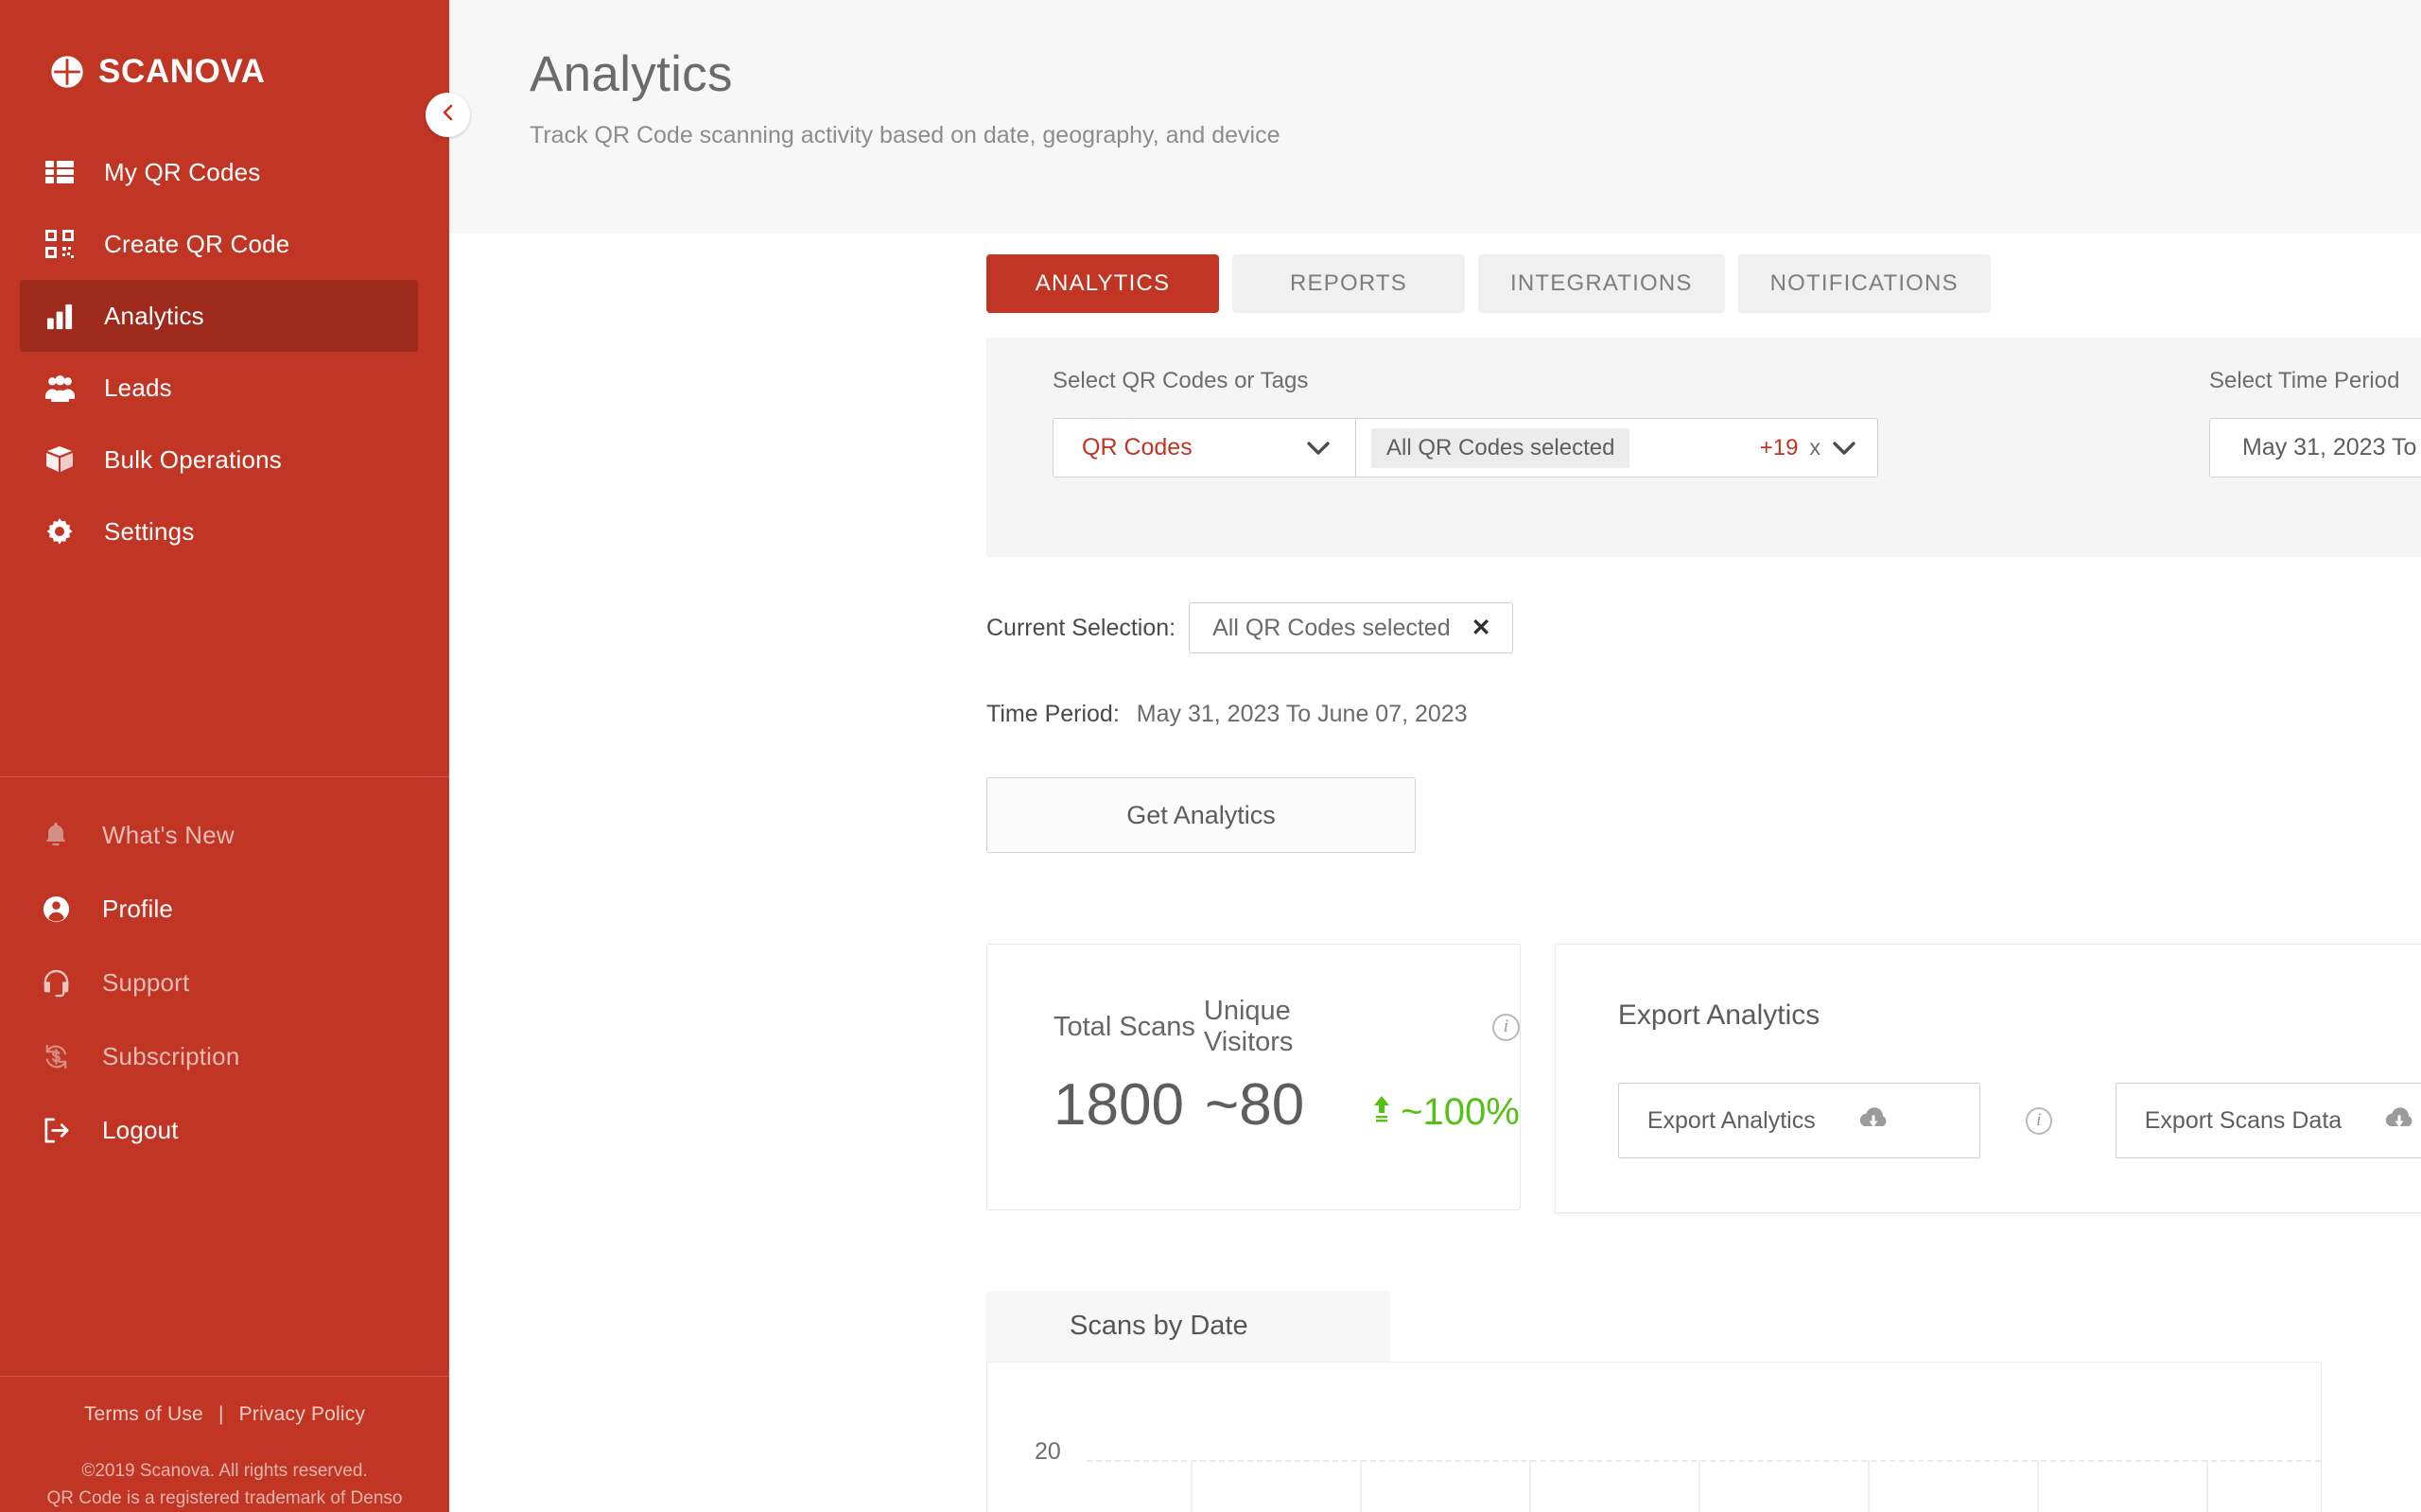  Describe the element at coordinates (1119, 1105) in the screenshot. I see `total-scans-value: 1800` at that location.